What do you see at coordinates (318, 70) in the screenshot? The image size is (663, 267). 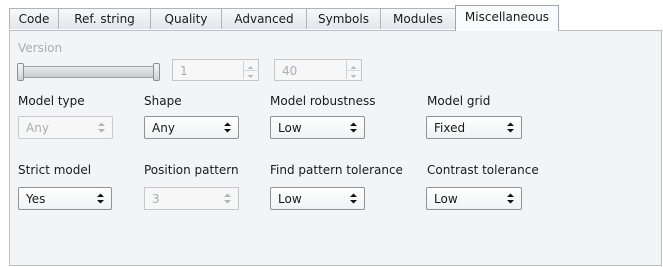 I see `version-max-spinbox: 40` at bounding box center [318, 70].